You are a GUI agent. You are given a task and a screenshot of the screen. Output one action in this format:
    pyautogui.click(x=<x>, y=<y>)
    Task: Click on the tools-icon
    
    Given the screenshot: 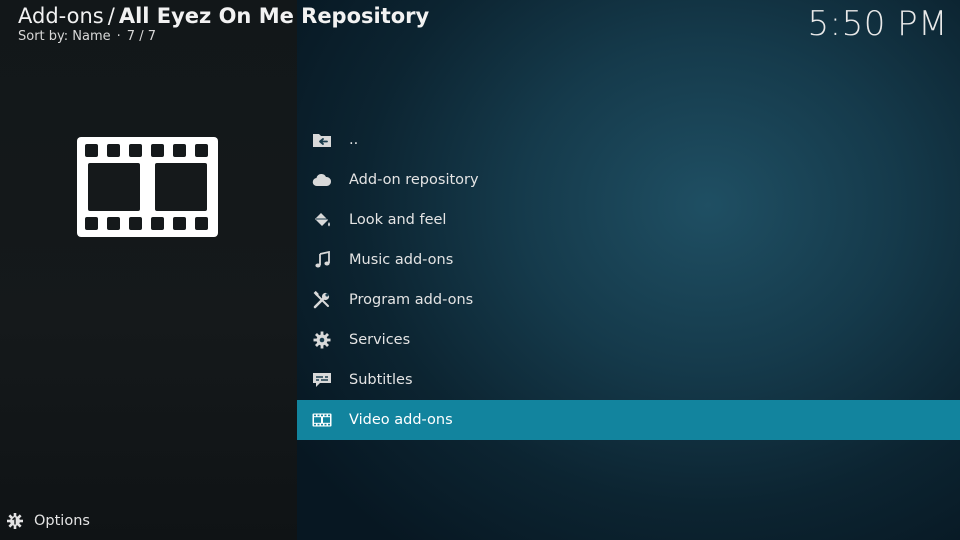 What is the action you would take?
    pyautogui.click(x=322, y=300)
    